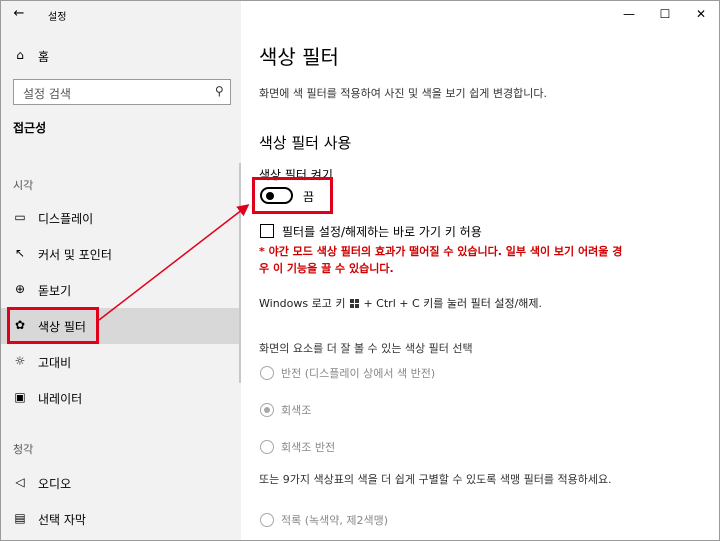 The width and height of the screenshot is (720, 541). I want to click on page-title: 색상 필터, so click(299, 57).